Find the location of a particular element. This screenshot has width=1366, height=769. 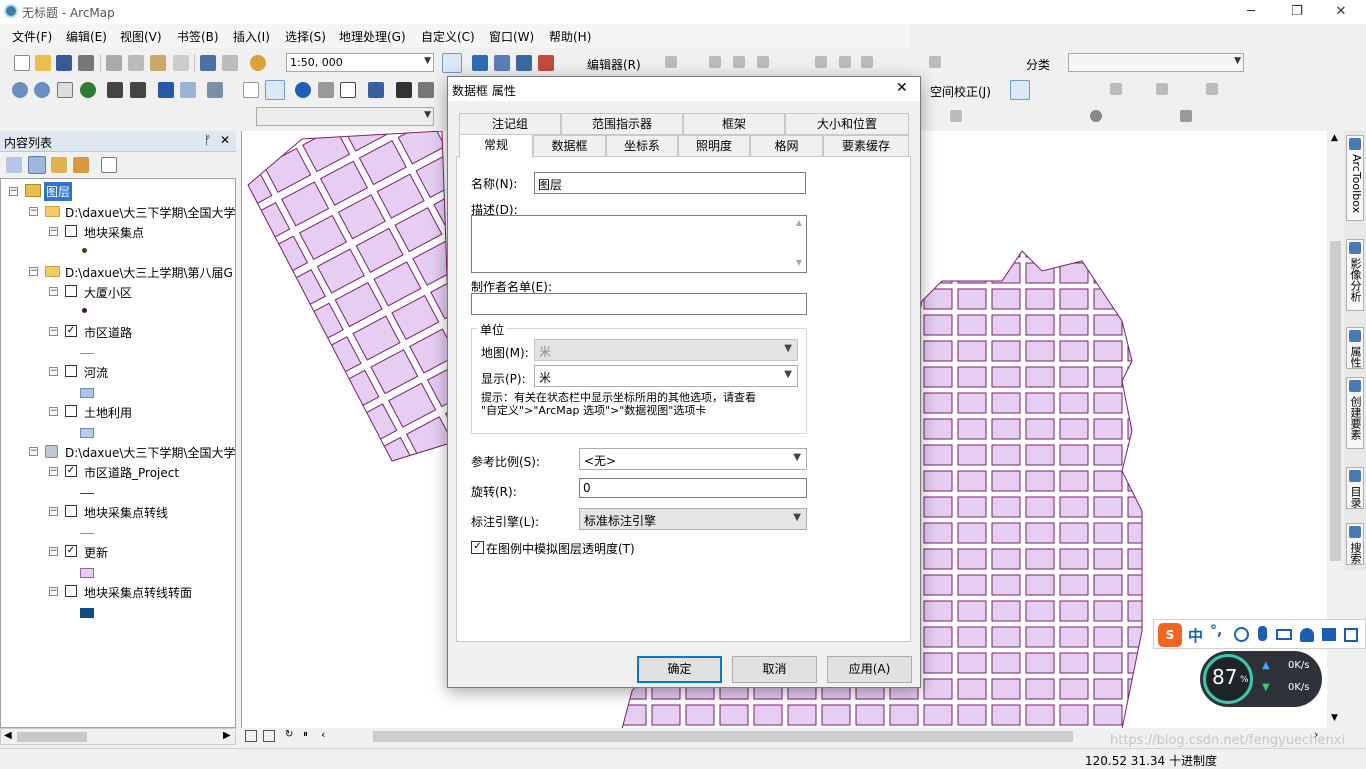

toolbox-grid-icon is located at coordinates (1351, 635).